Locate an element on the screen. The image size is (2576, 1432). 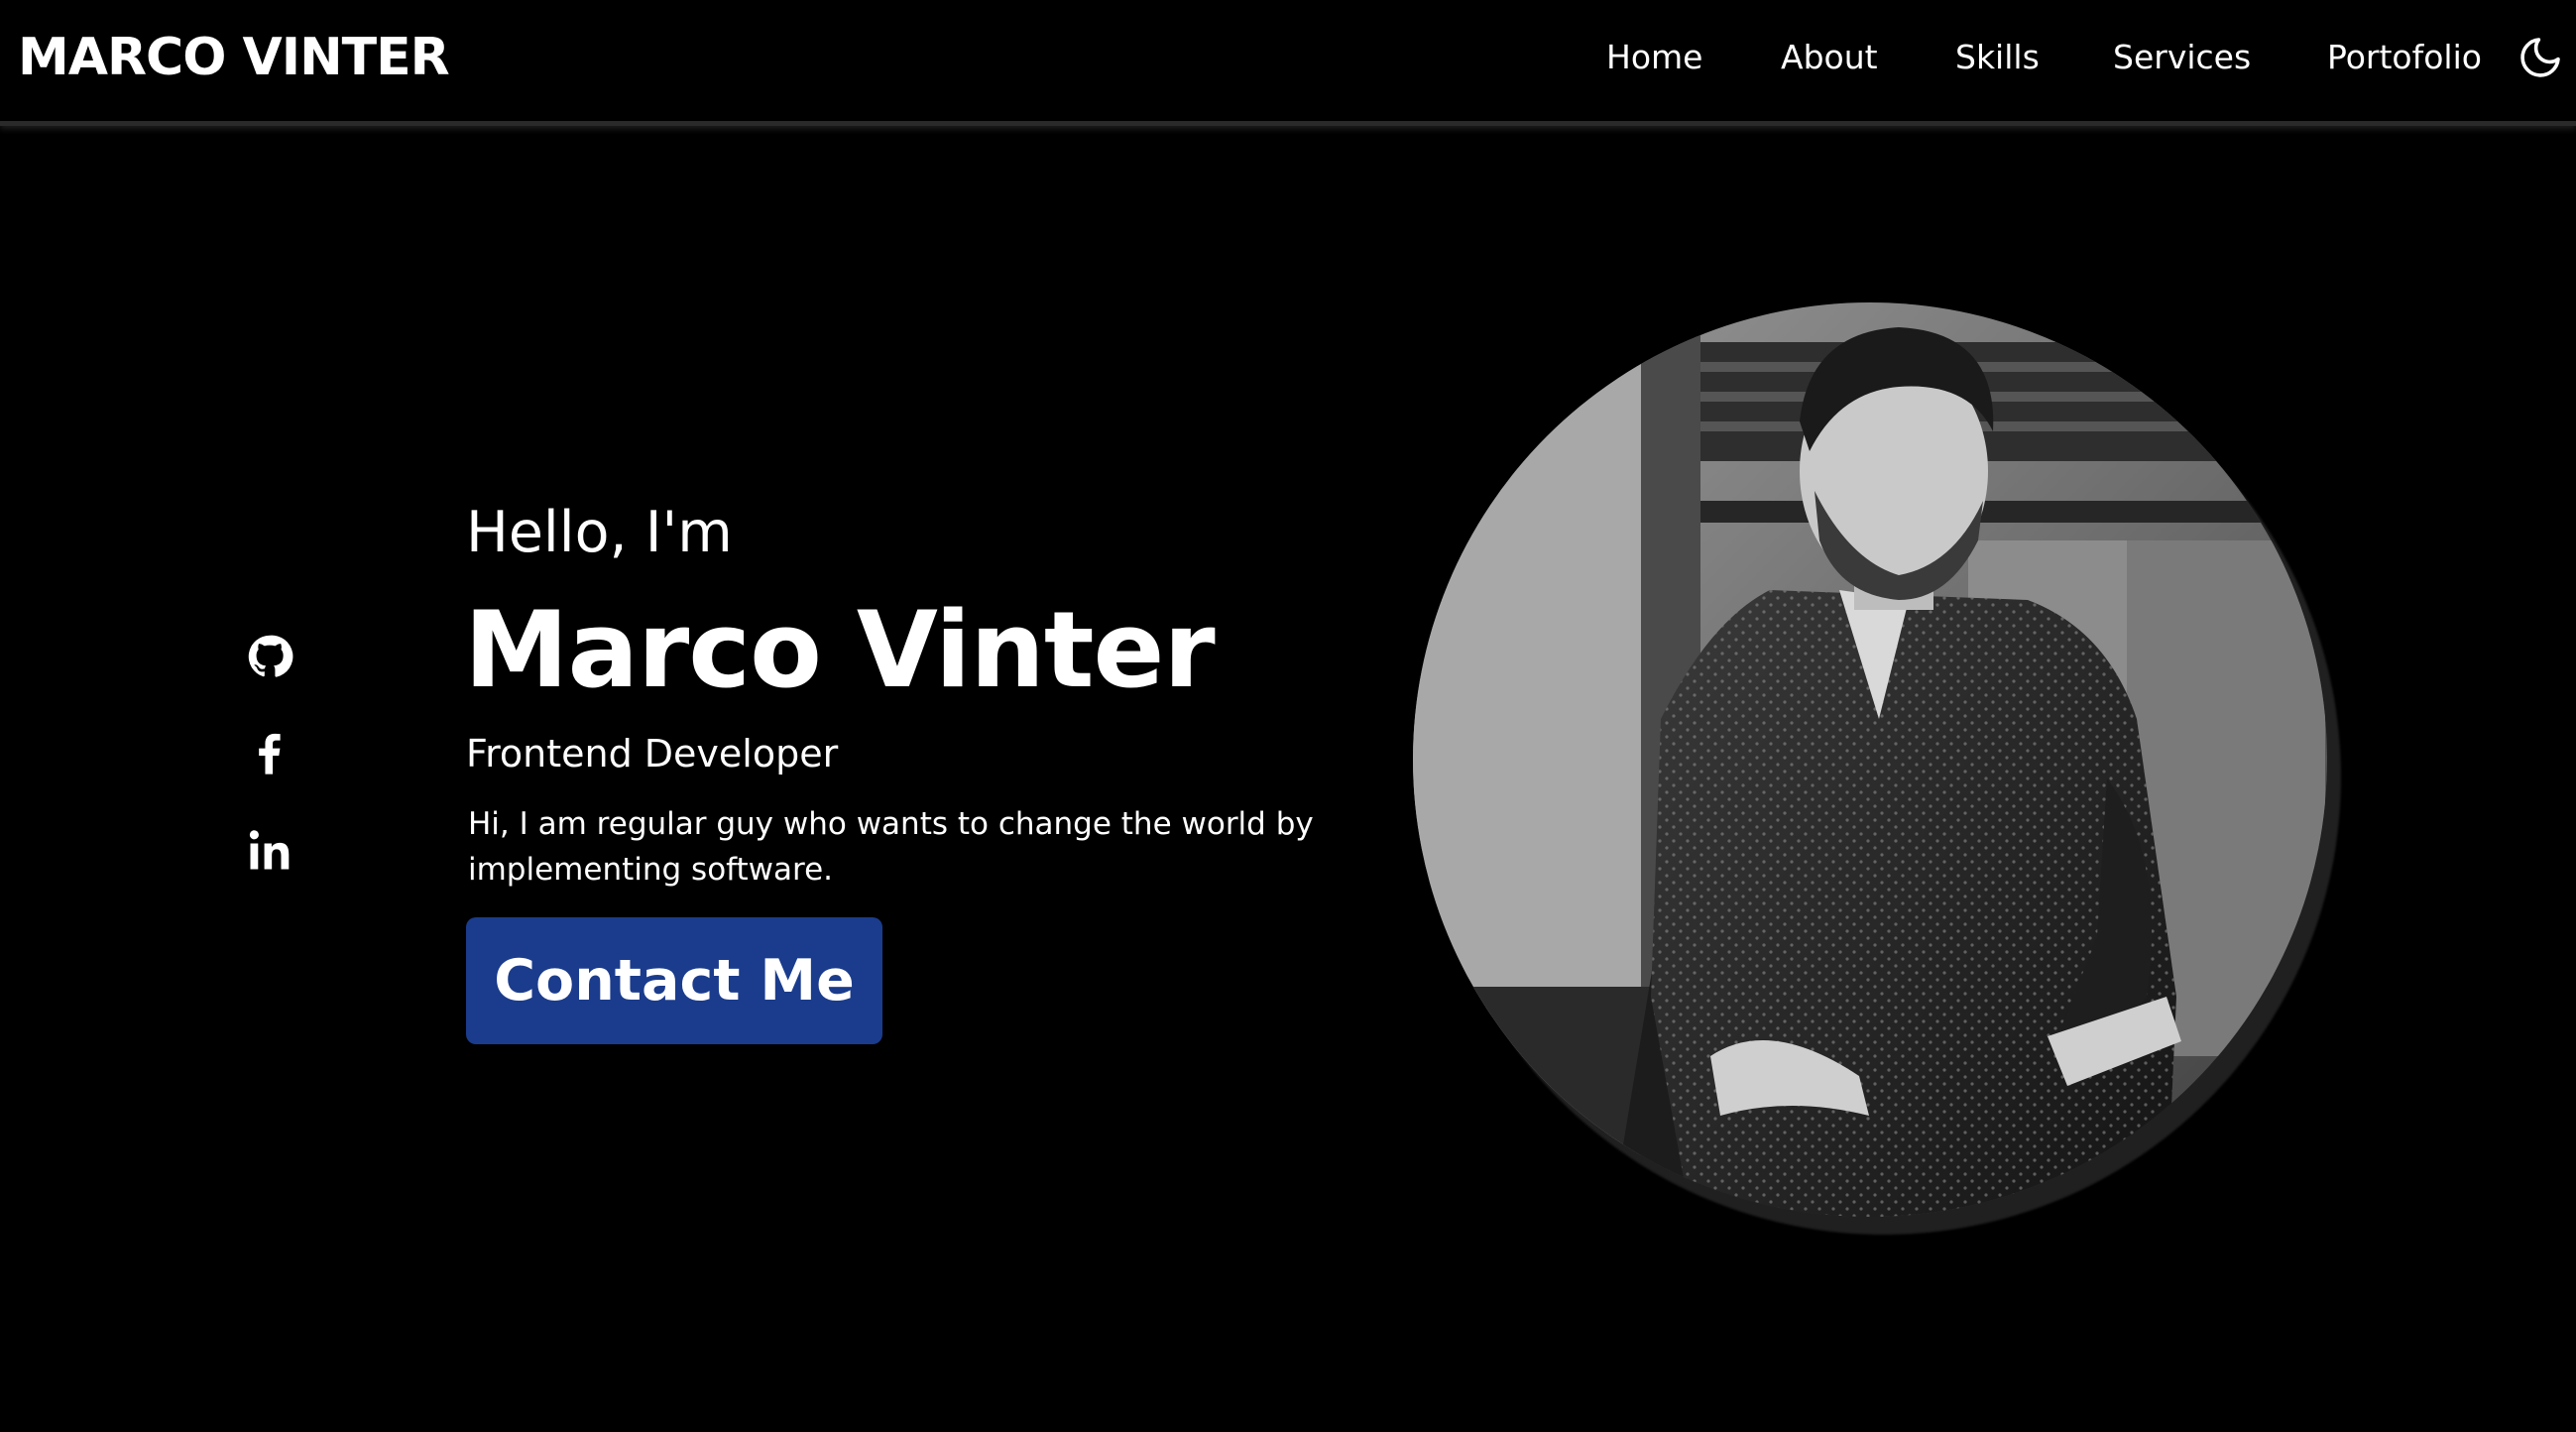
facebook-icon is located at coordinates (269, 753).